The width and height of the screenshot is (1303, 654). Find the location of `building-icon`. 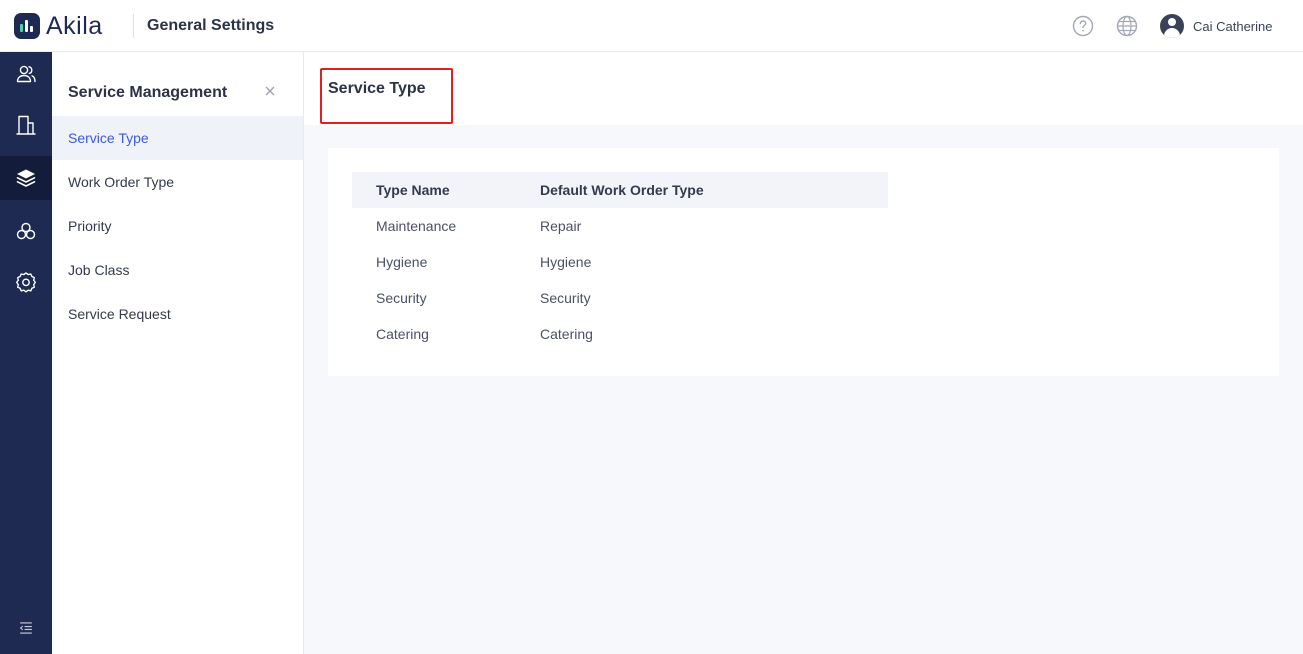

building-icon is located at coordinates (26, 125).